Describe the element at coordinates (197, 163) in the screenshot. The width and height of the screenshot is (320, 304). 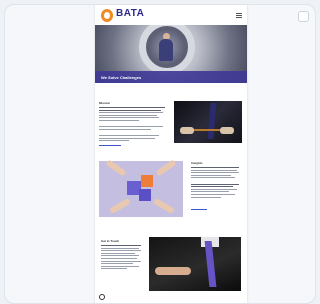
I see `section-title-2: Insights` at that location.